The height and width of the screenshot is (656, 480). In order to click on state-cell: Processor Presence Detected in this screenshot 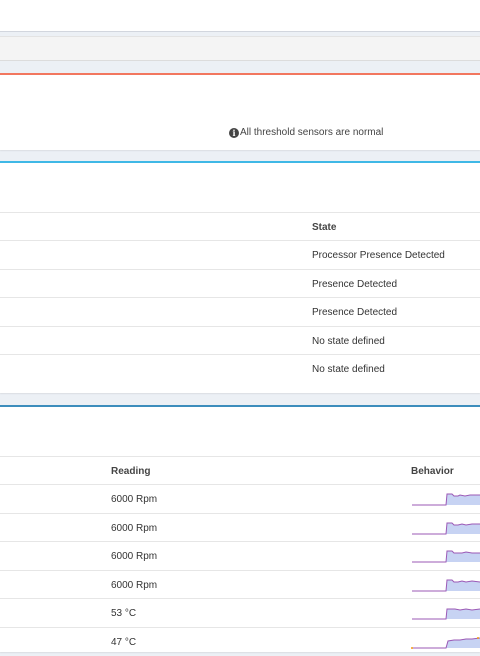, I will do `click(378, 255)`.